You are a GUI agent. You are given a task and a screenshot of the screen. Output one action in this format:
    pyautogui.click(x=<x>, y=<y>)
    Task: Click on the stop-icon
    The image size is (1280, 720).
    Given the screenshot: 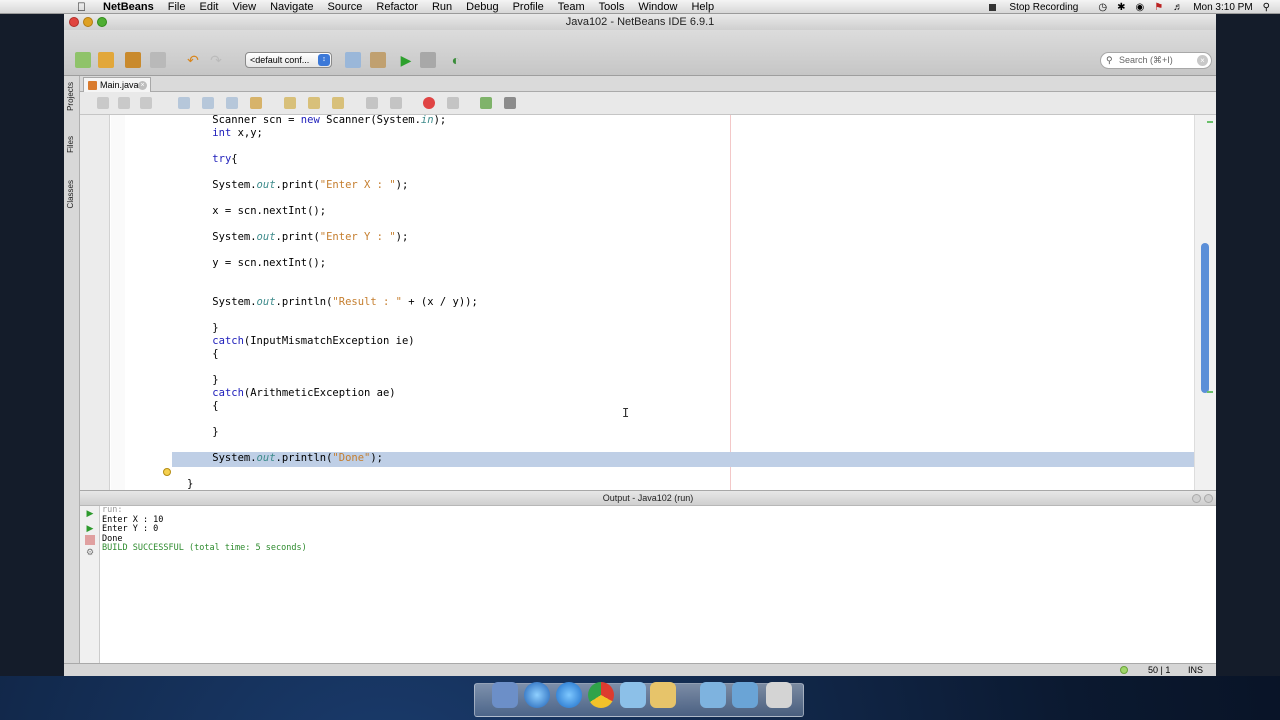 What is the action you would take?
    pyautogui.click(x=90, y=540)
    